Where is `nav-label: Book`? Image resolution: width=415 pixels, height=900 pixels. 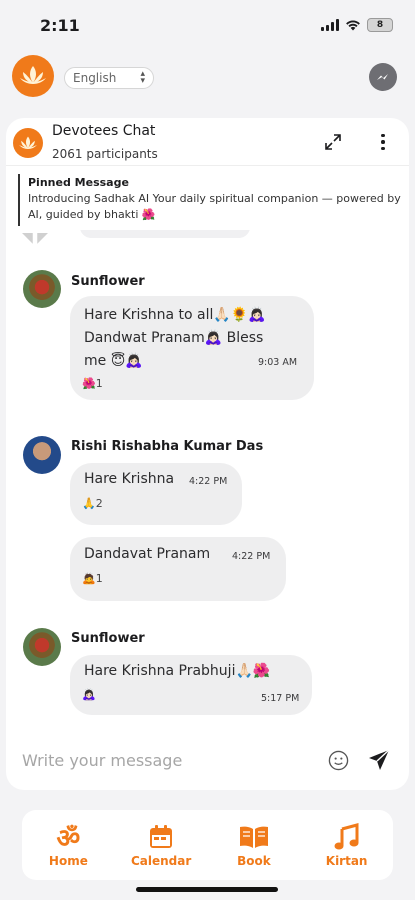 nav-label: Book is located at coordinates (254, 861).